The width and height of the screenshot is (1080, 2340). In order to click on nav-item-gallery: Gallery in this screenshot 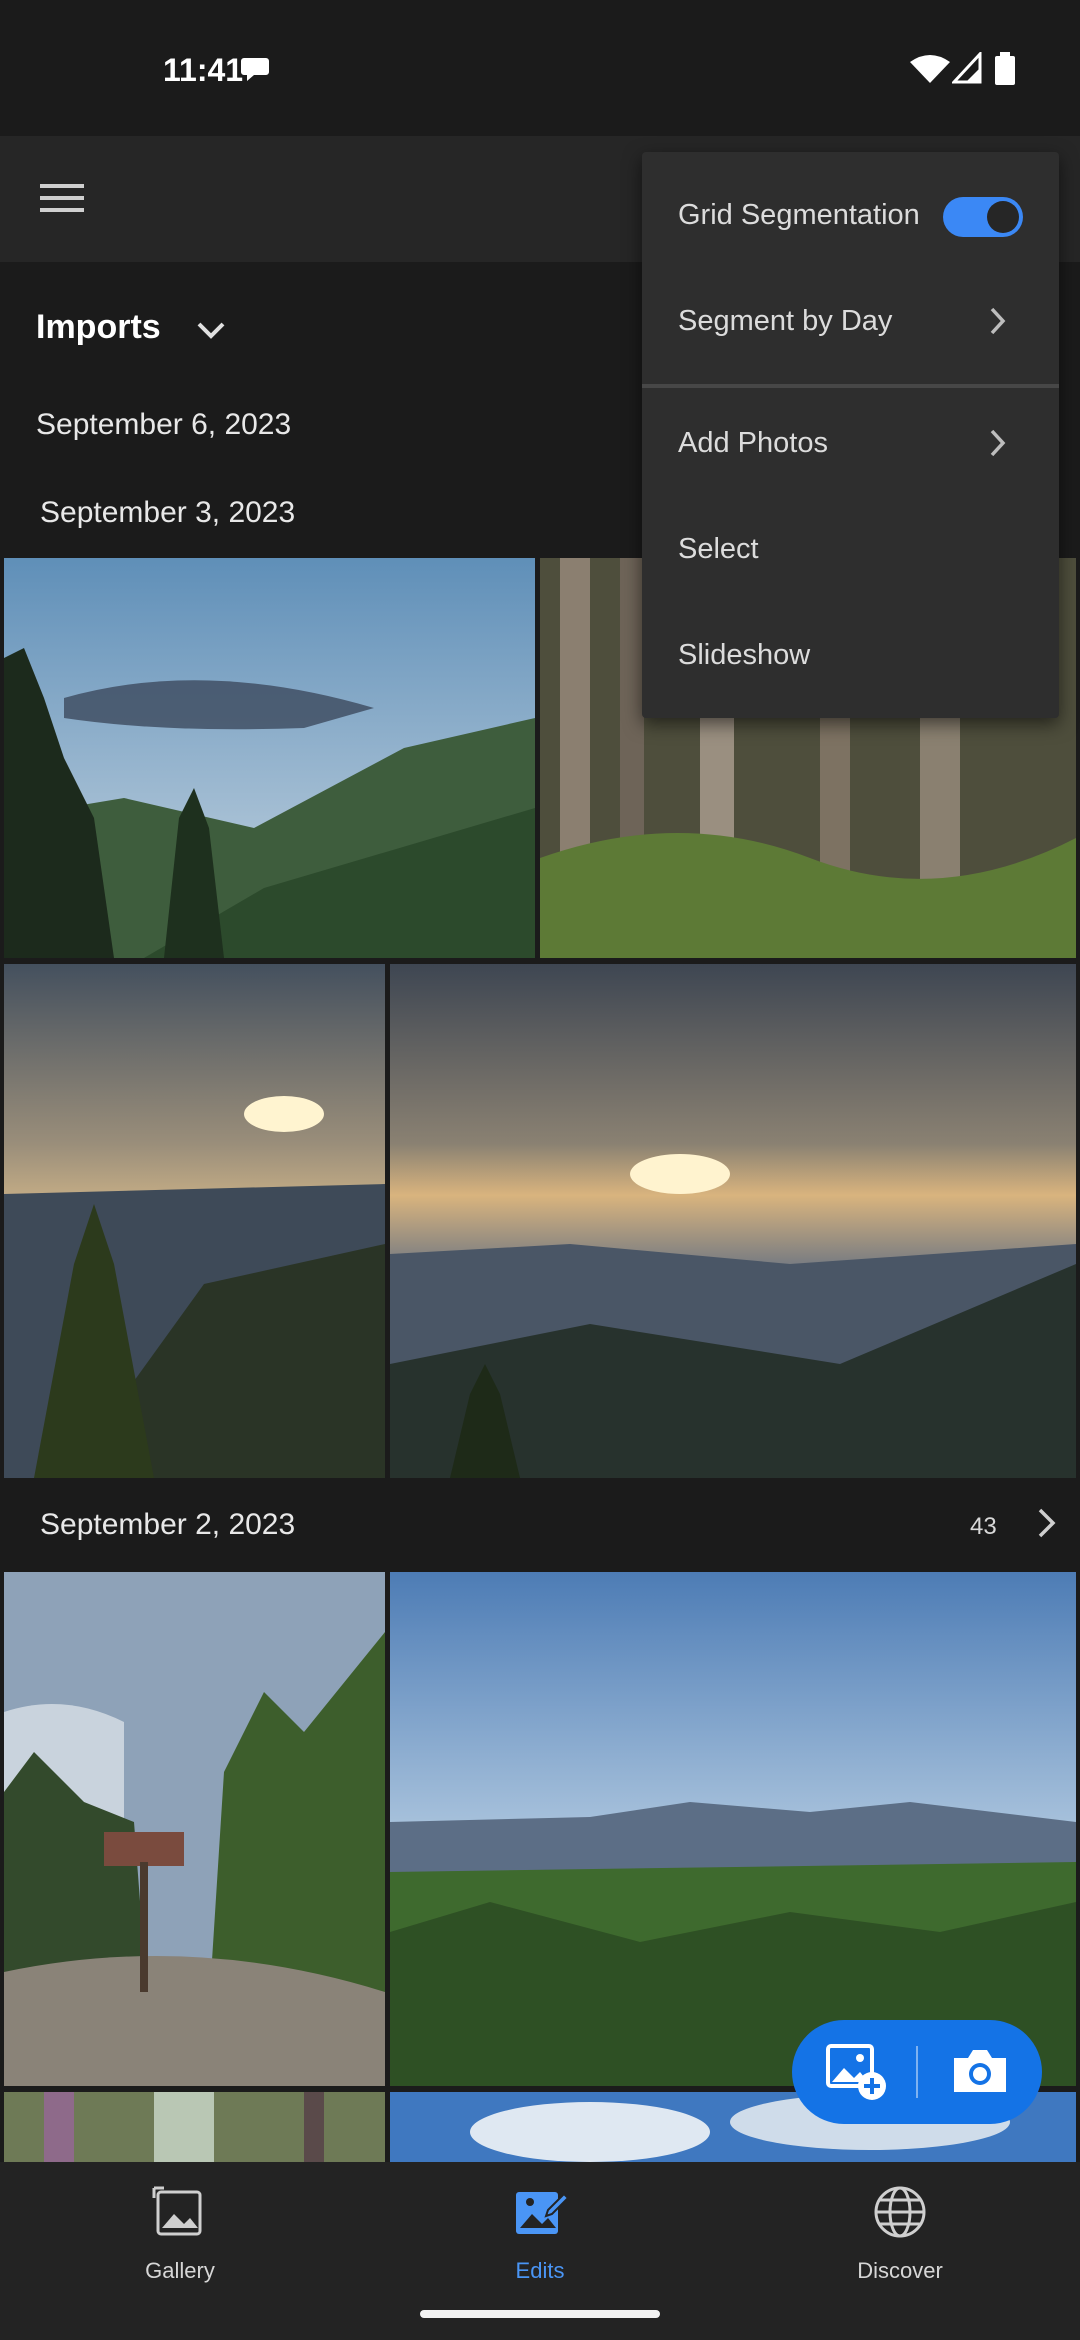, I will do `click(180, 2237)`.